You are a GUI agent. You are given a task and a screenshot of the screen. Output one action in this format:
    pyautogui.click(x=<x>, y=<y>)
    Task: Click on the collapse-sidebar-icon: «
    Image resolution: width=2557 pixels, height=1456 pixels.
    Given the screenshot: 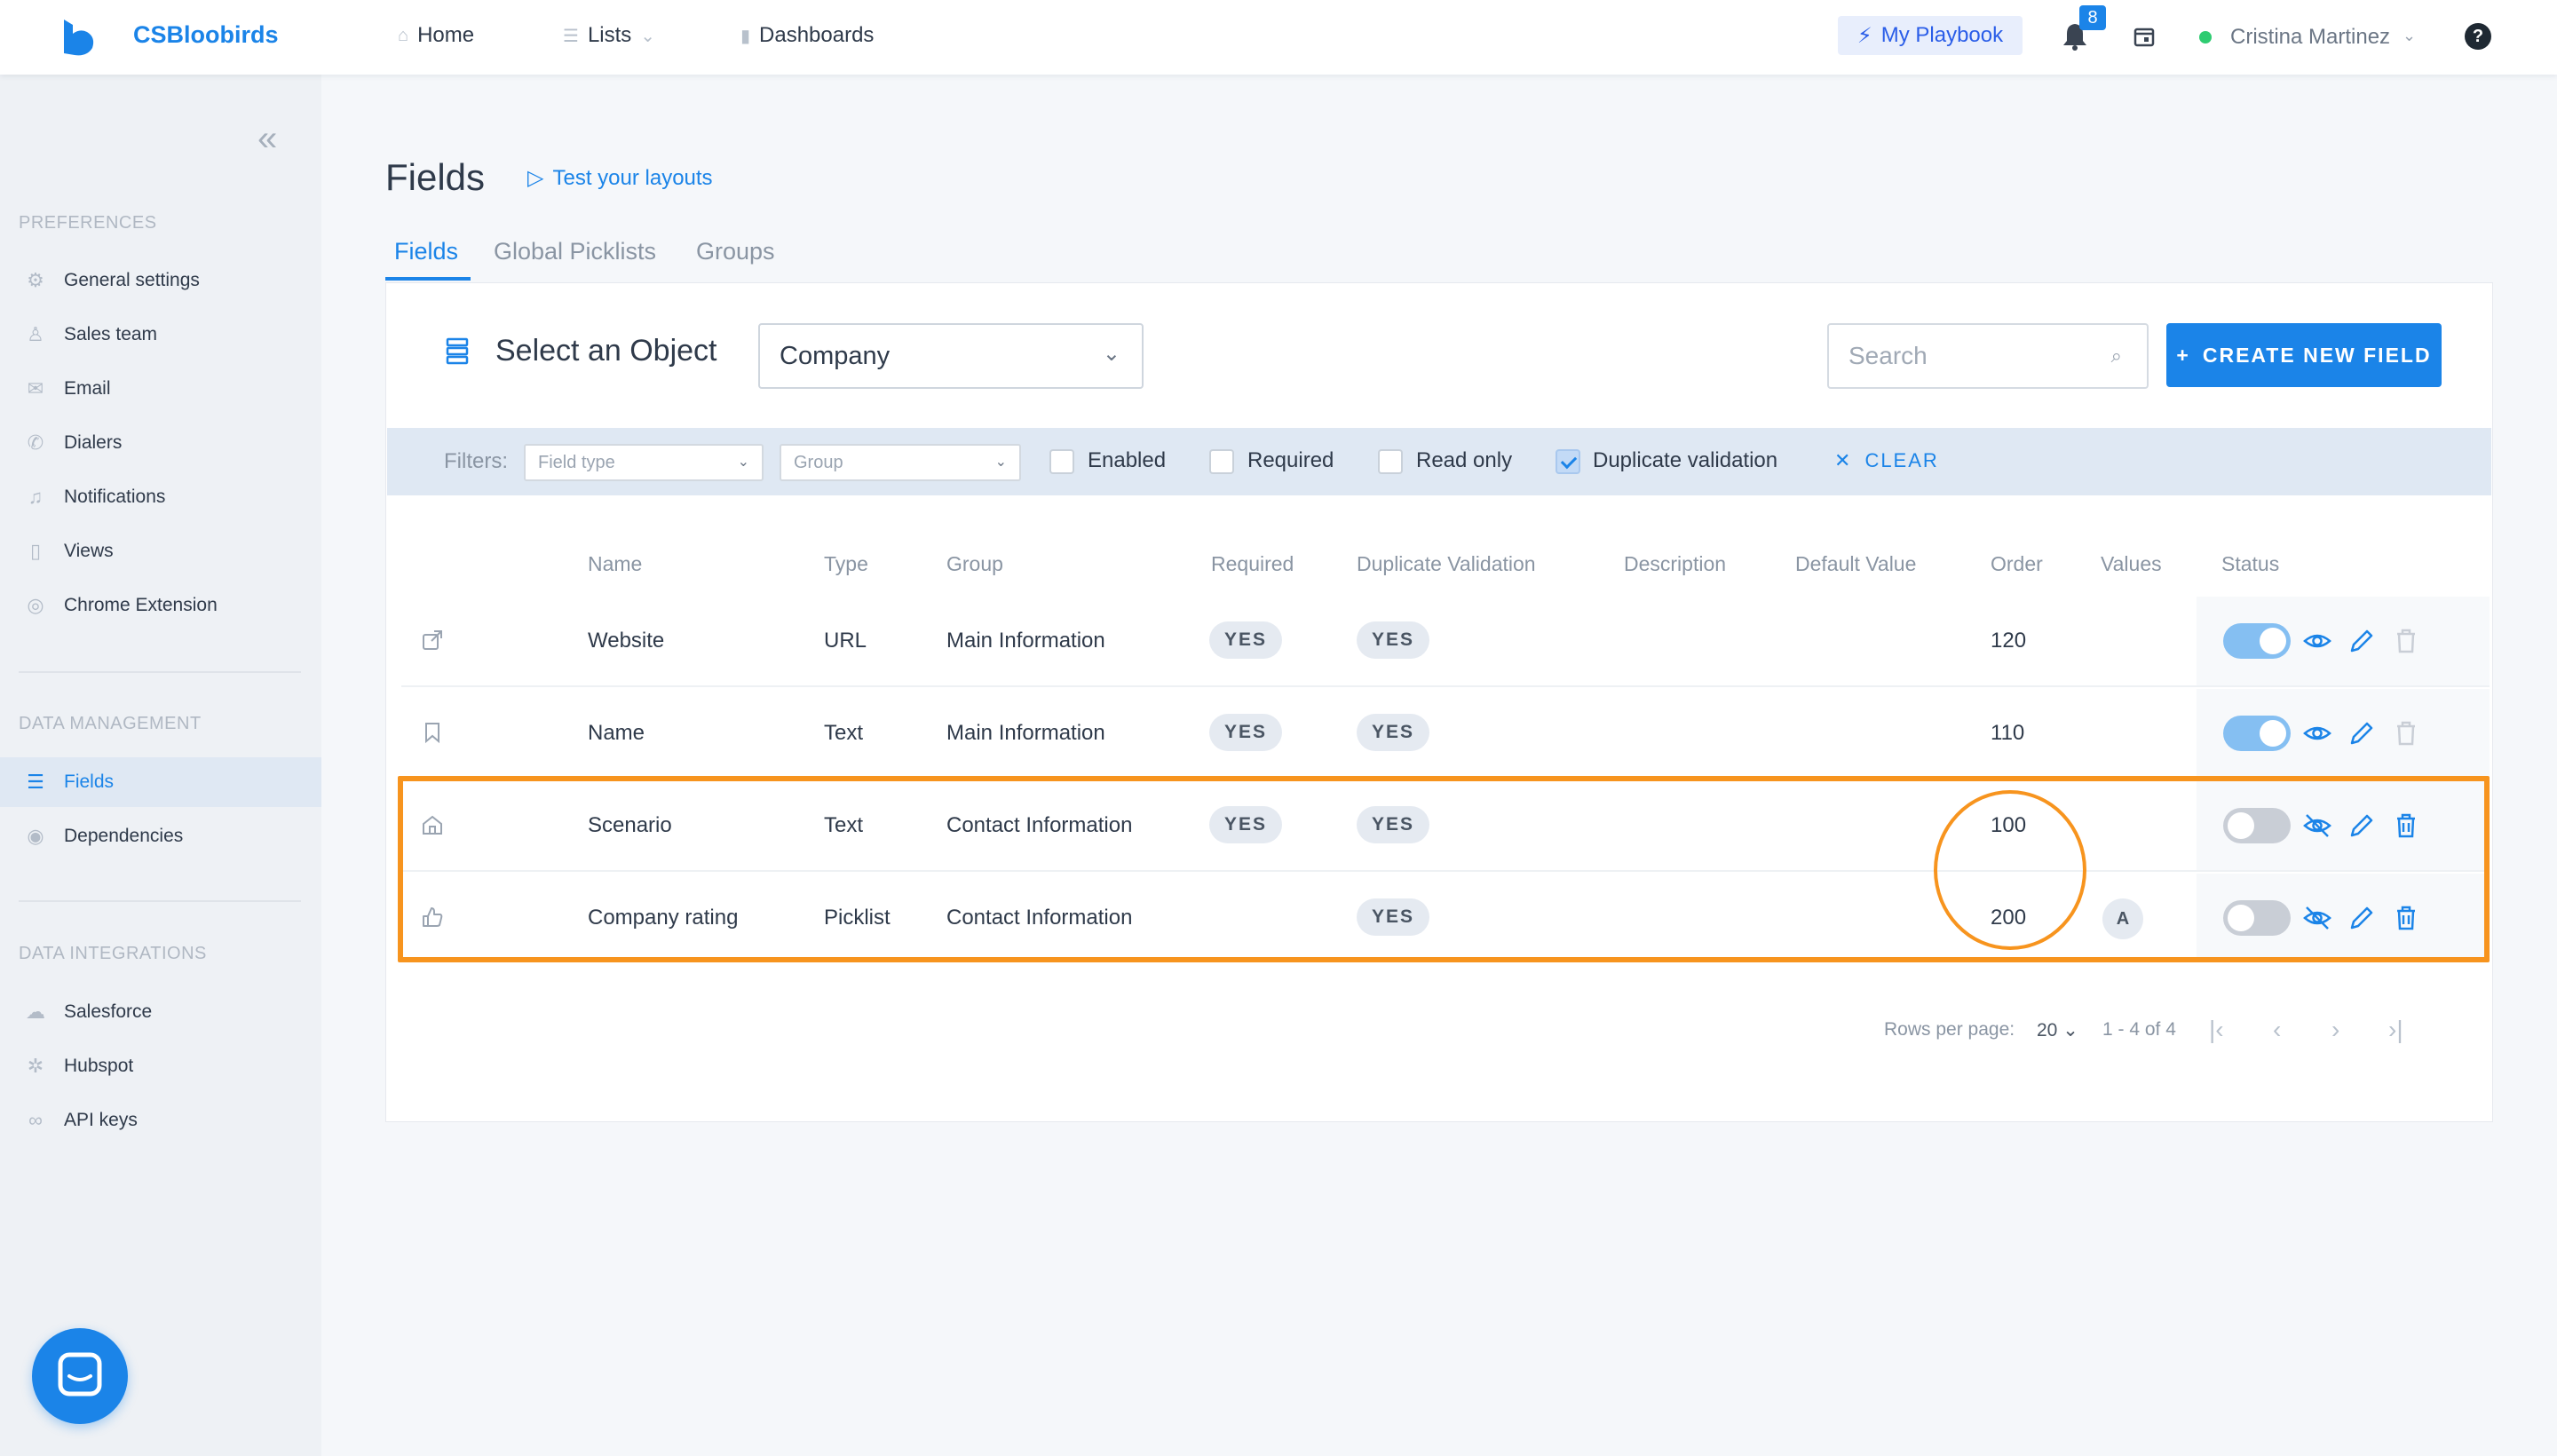 What is the action you would take?
    pyautogui.click(x=267, y=138)
    